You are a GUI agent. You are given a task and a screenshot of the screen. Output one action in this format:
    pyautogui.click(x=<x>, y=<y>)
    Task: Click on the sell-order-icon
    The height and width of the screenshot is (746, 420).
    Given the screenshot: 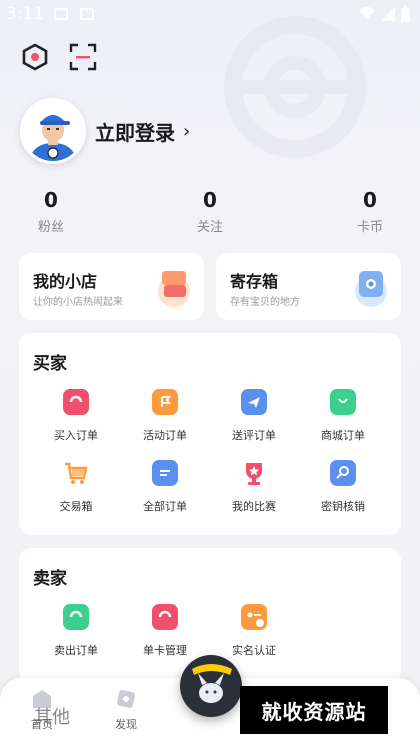 What is the action you would take?
    pyautogui.click(x=76, y=617)
    